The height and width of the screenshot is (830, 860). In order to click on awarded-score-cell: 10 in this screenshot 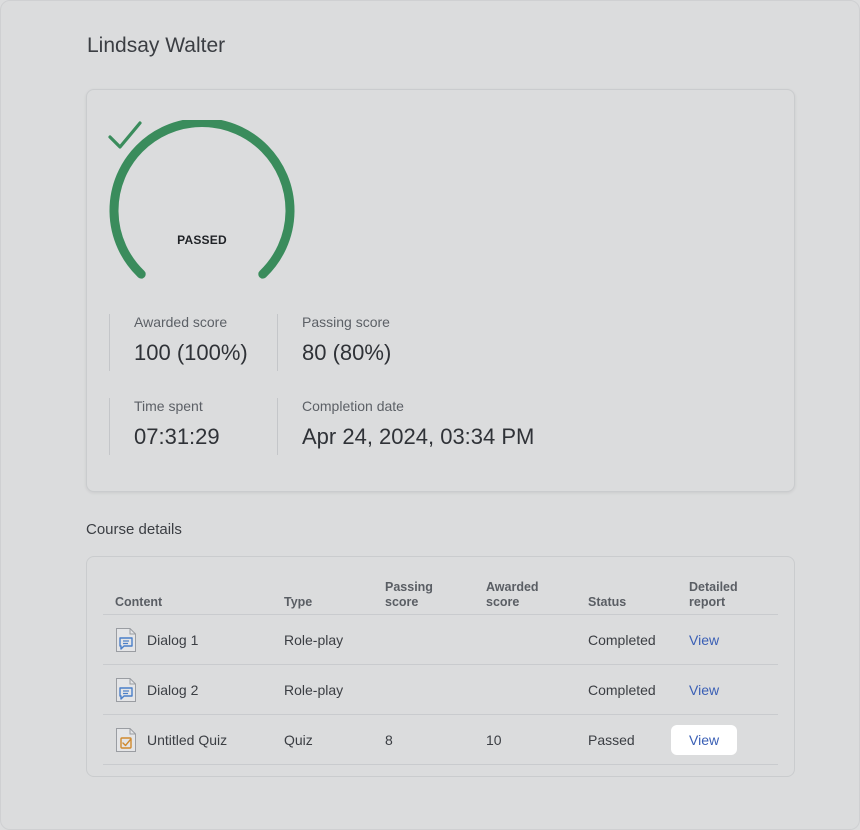, I will do `click(525, 739)`.